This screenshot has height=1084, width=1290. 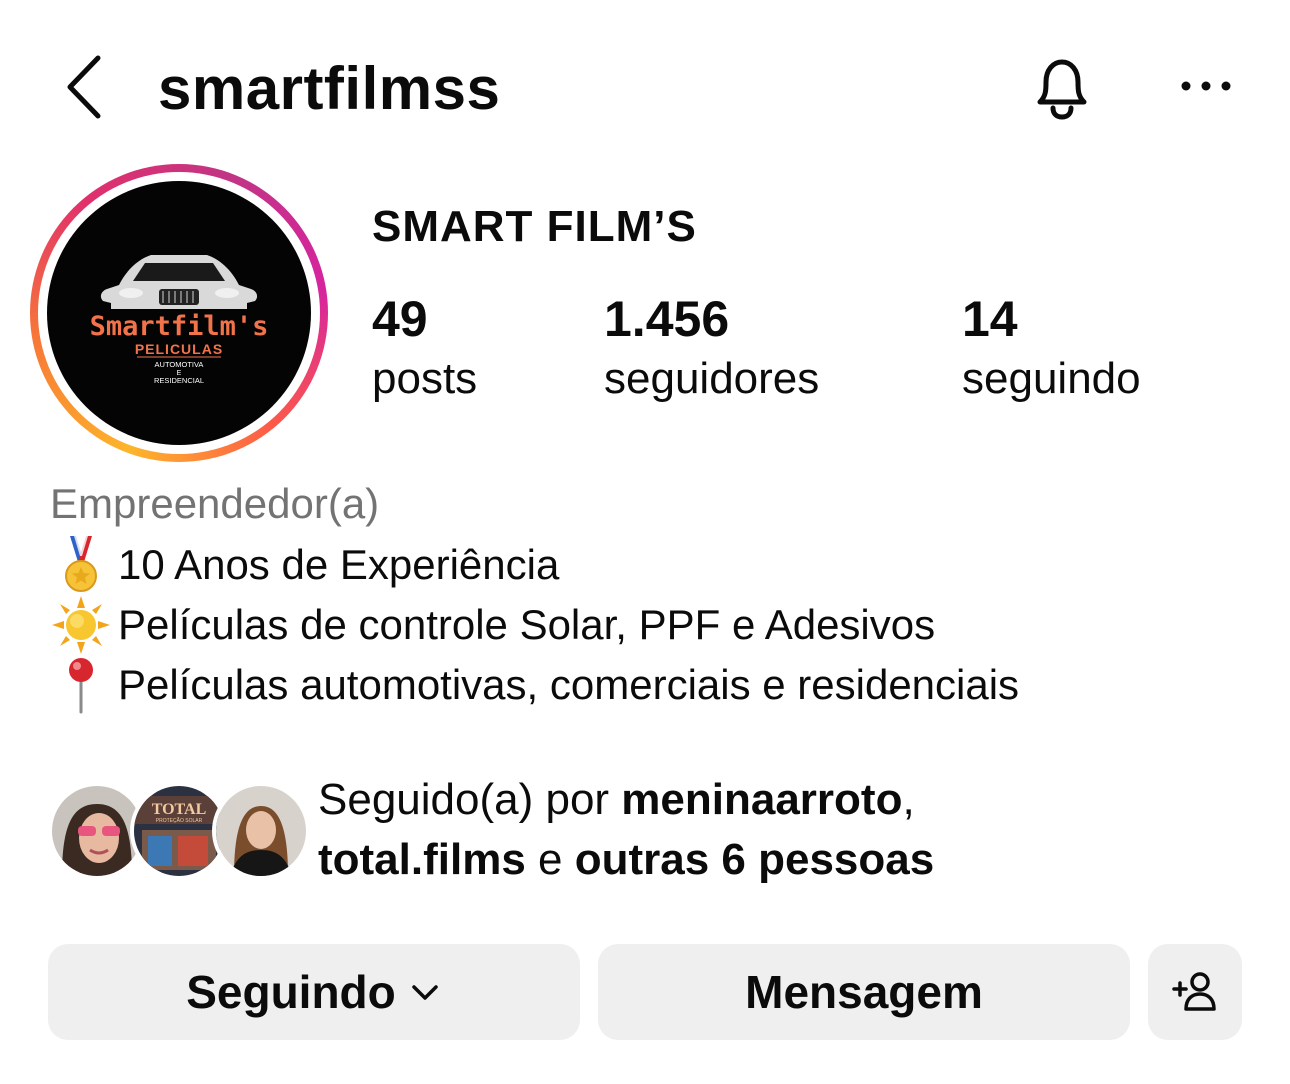 I want to click on bio-line-experience: 10 Anos de Experiência, so click(x=304, y=565).